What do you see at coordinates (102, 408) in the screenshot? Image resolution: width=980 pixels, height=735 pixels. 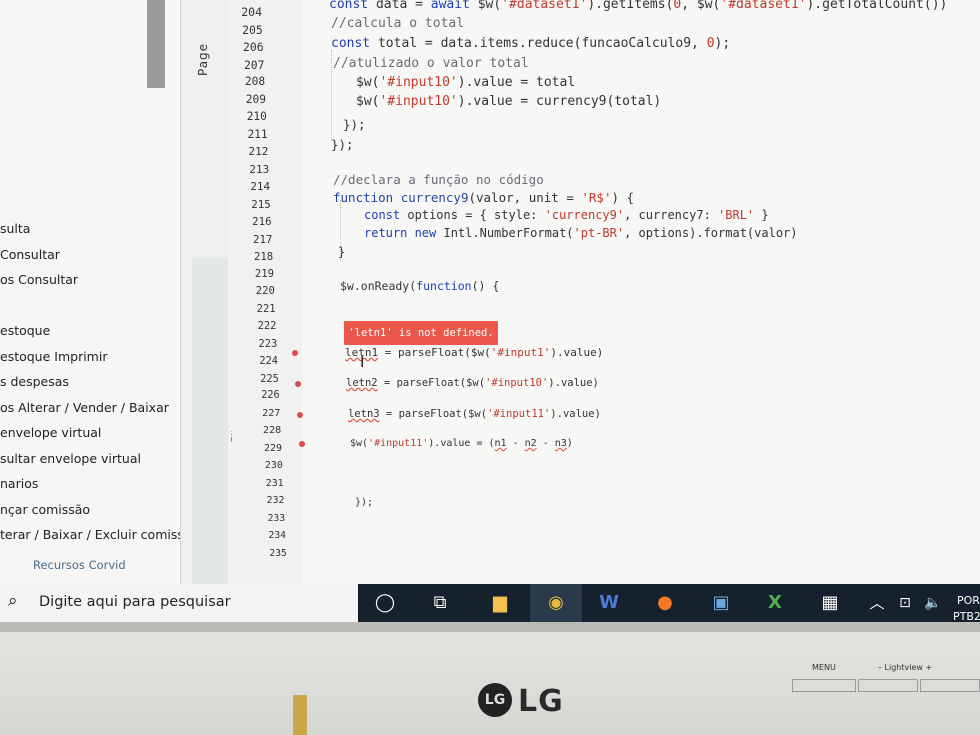 I see `menu-item: os Alterar / Vender / Baixar` at bounding box center [102, 408].